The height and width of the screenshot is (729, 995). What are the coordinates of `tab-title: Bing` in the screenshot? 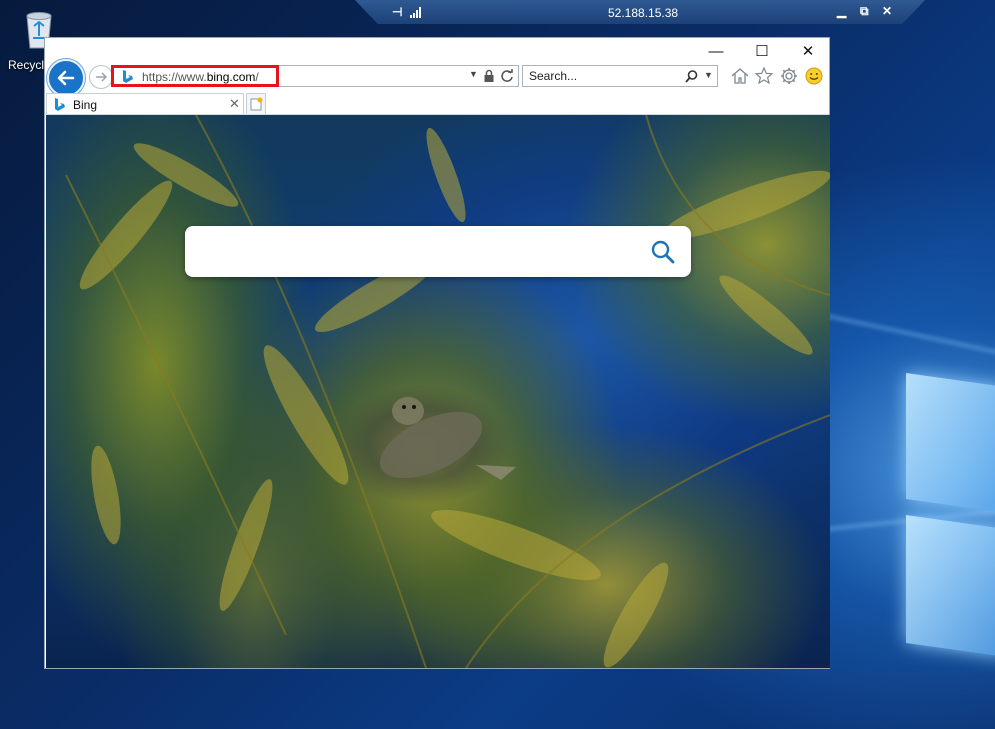 It's located at (85, 105).